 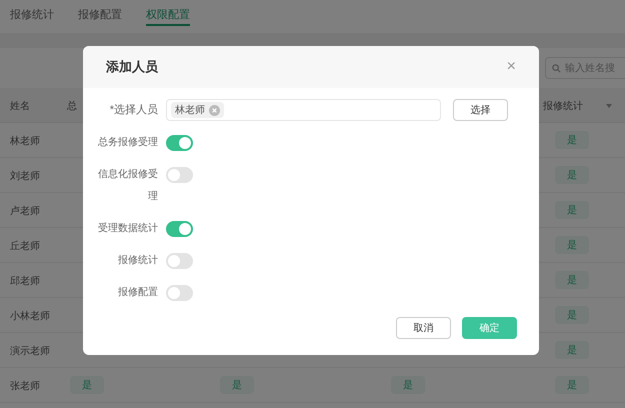 What do you see at coordinates (556, 68) in the screenshot?
I see `search-icon` at bounding box center [556, 68].